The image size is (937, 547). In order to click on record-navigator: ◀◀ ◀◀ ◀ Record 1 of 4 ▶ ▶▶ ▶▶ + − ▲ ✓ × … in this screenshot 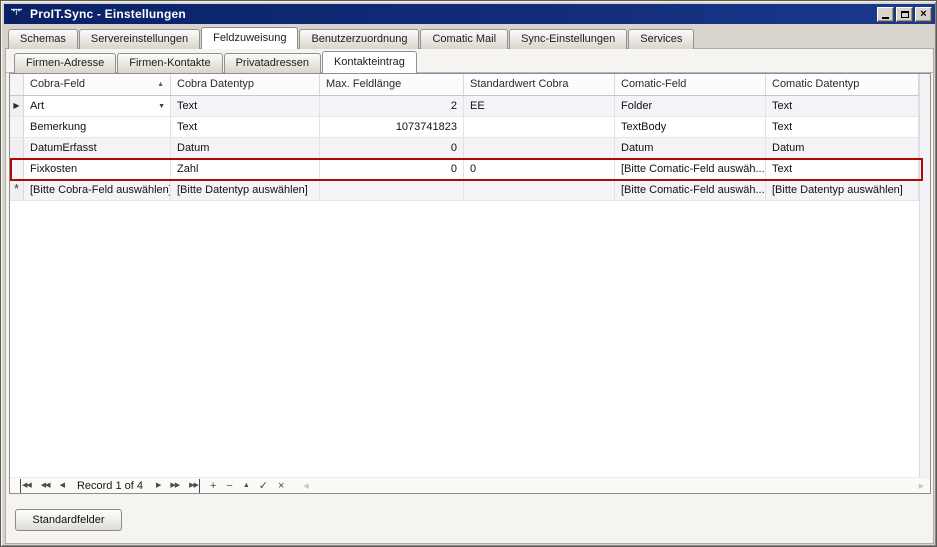, I will do `click(470, 485)`.